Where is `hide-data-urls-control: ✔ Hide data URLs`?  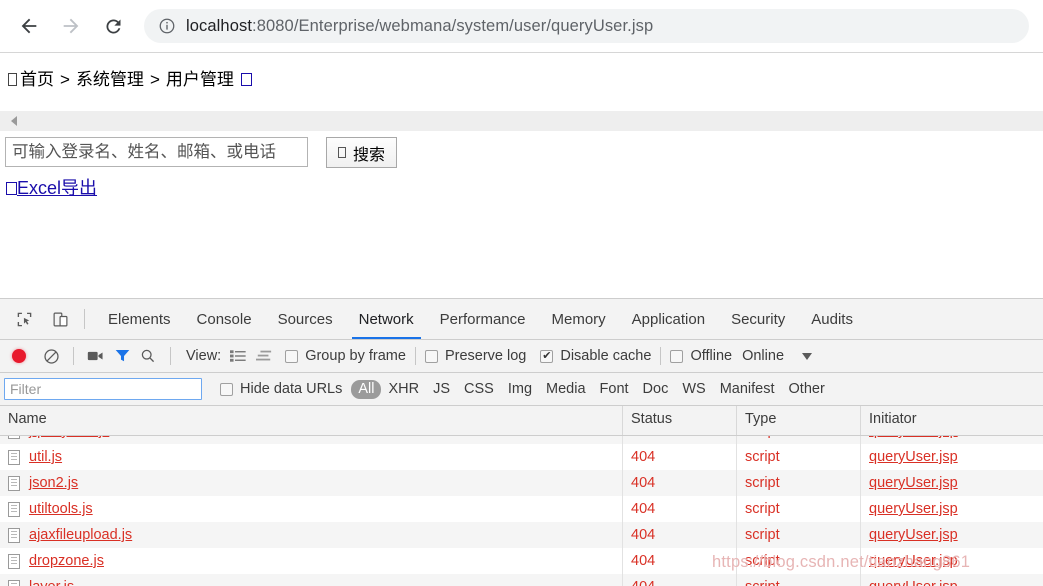 hide-data-urls-control: ✔ Hide data URLs is located at coordinates (281, 389).